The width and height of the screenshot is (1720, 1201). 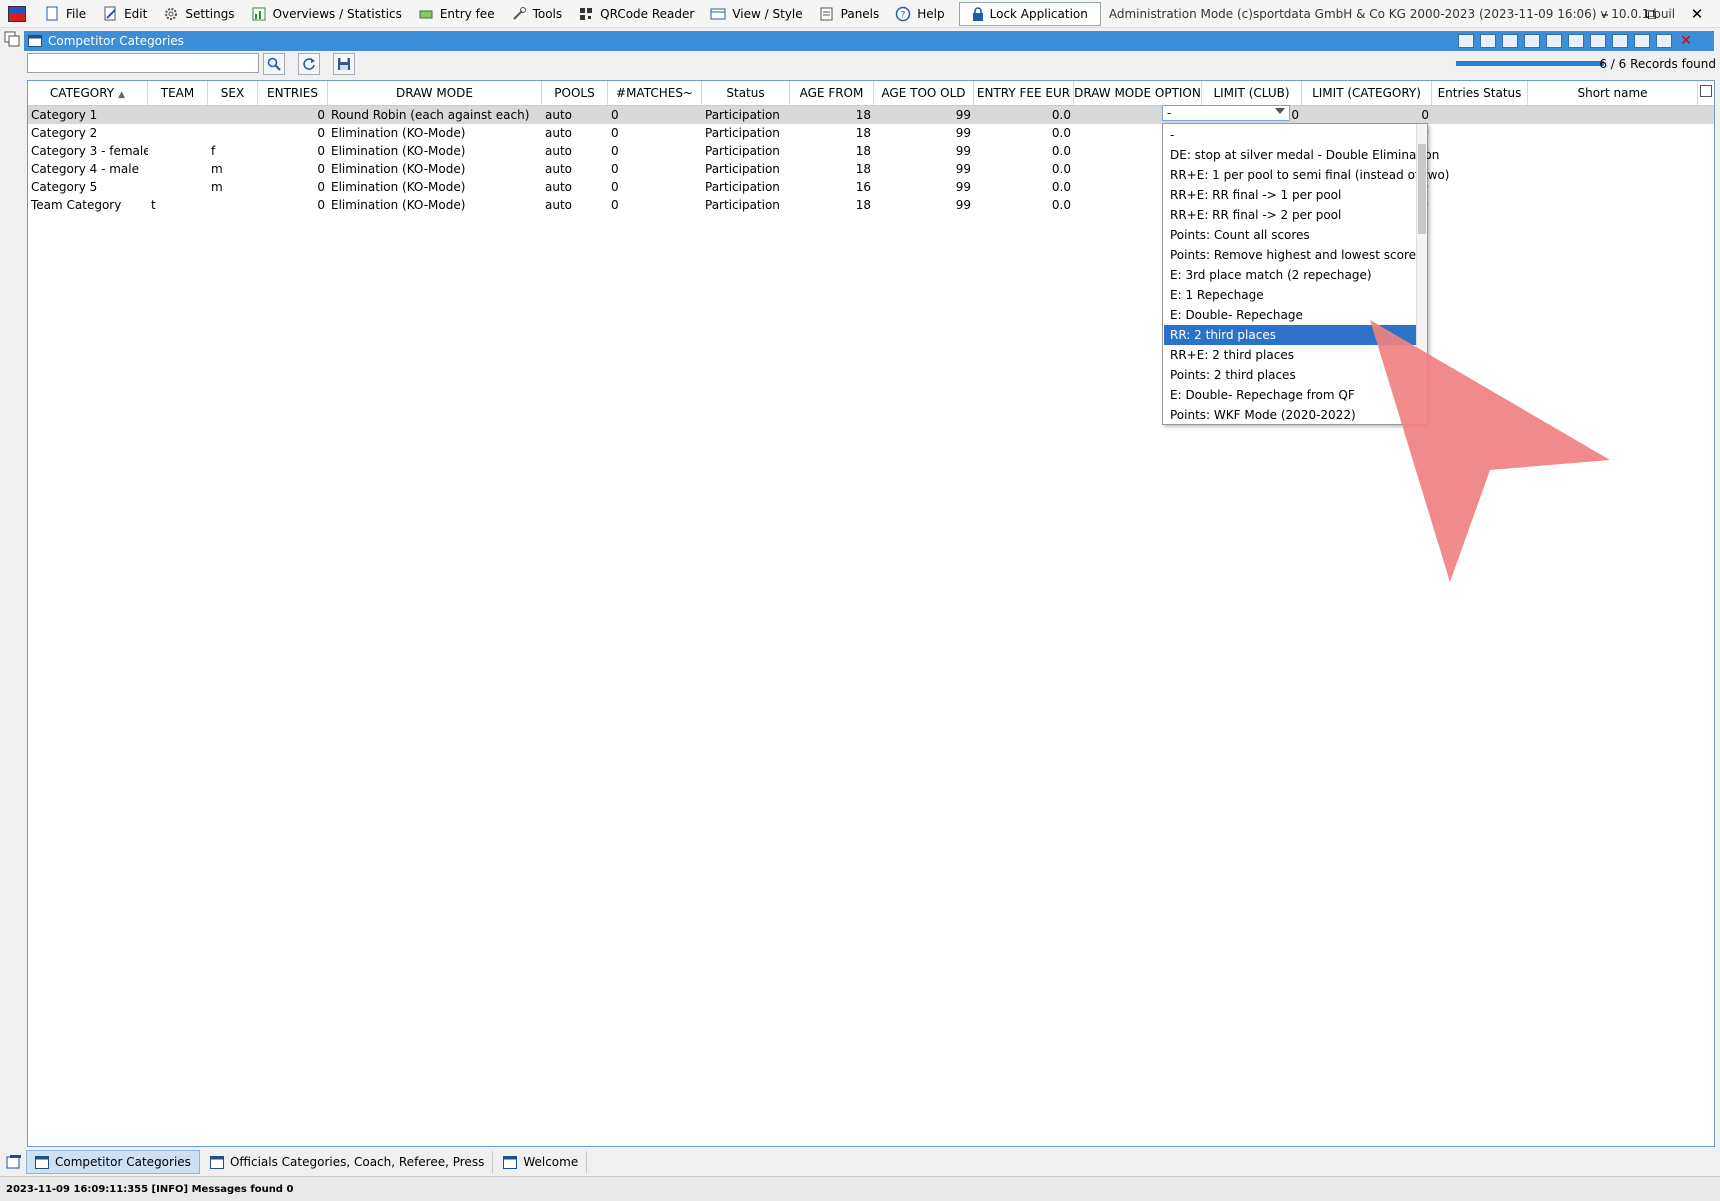 What do you see at coordinates (1280, 111) in the screenshot?
I see `chevron-down-icon` at bounding box center [1280, 111].